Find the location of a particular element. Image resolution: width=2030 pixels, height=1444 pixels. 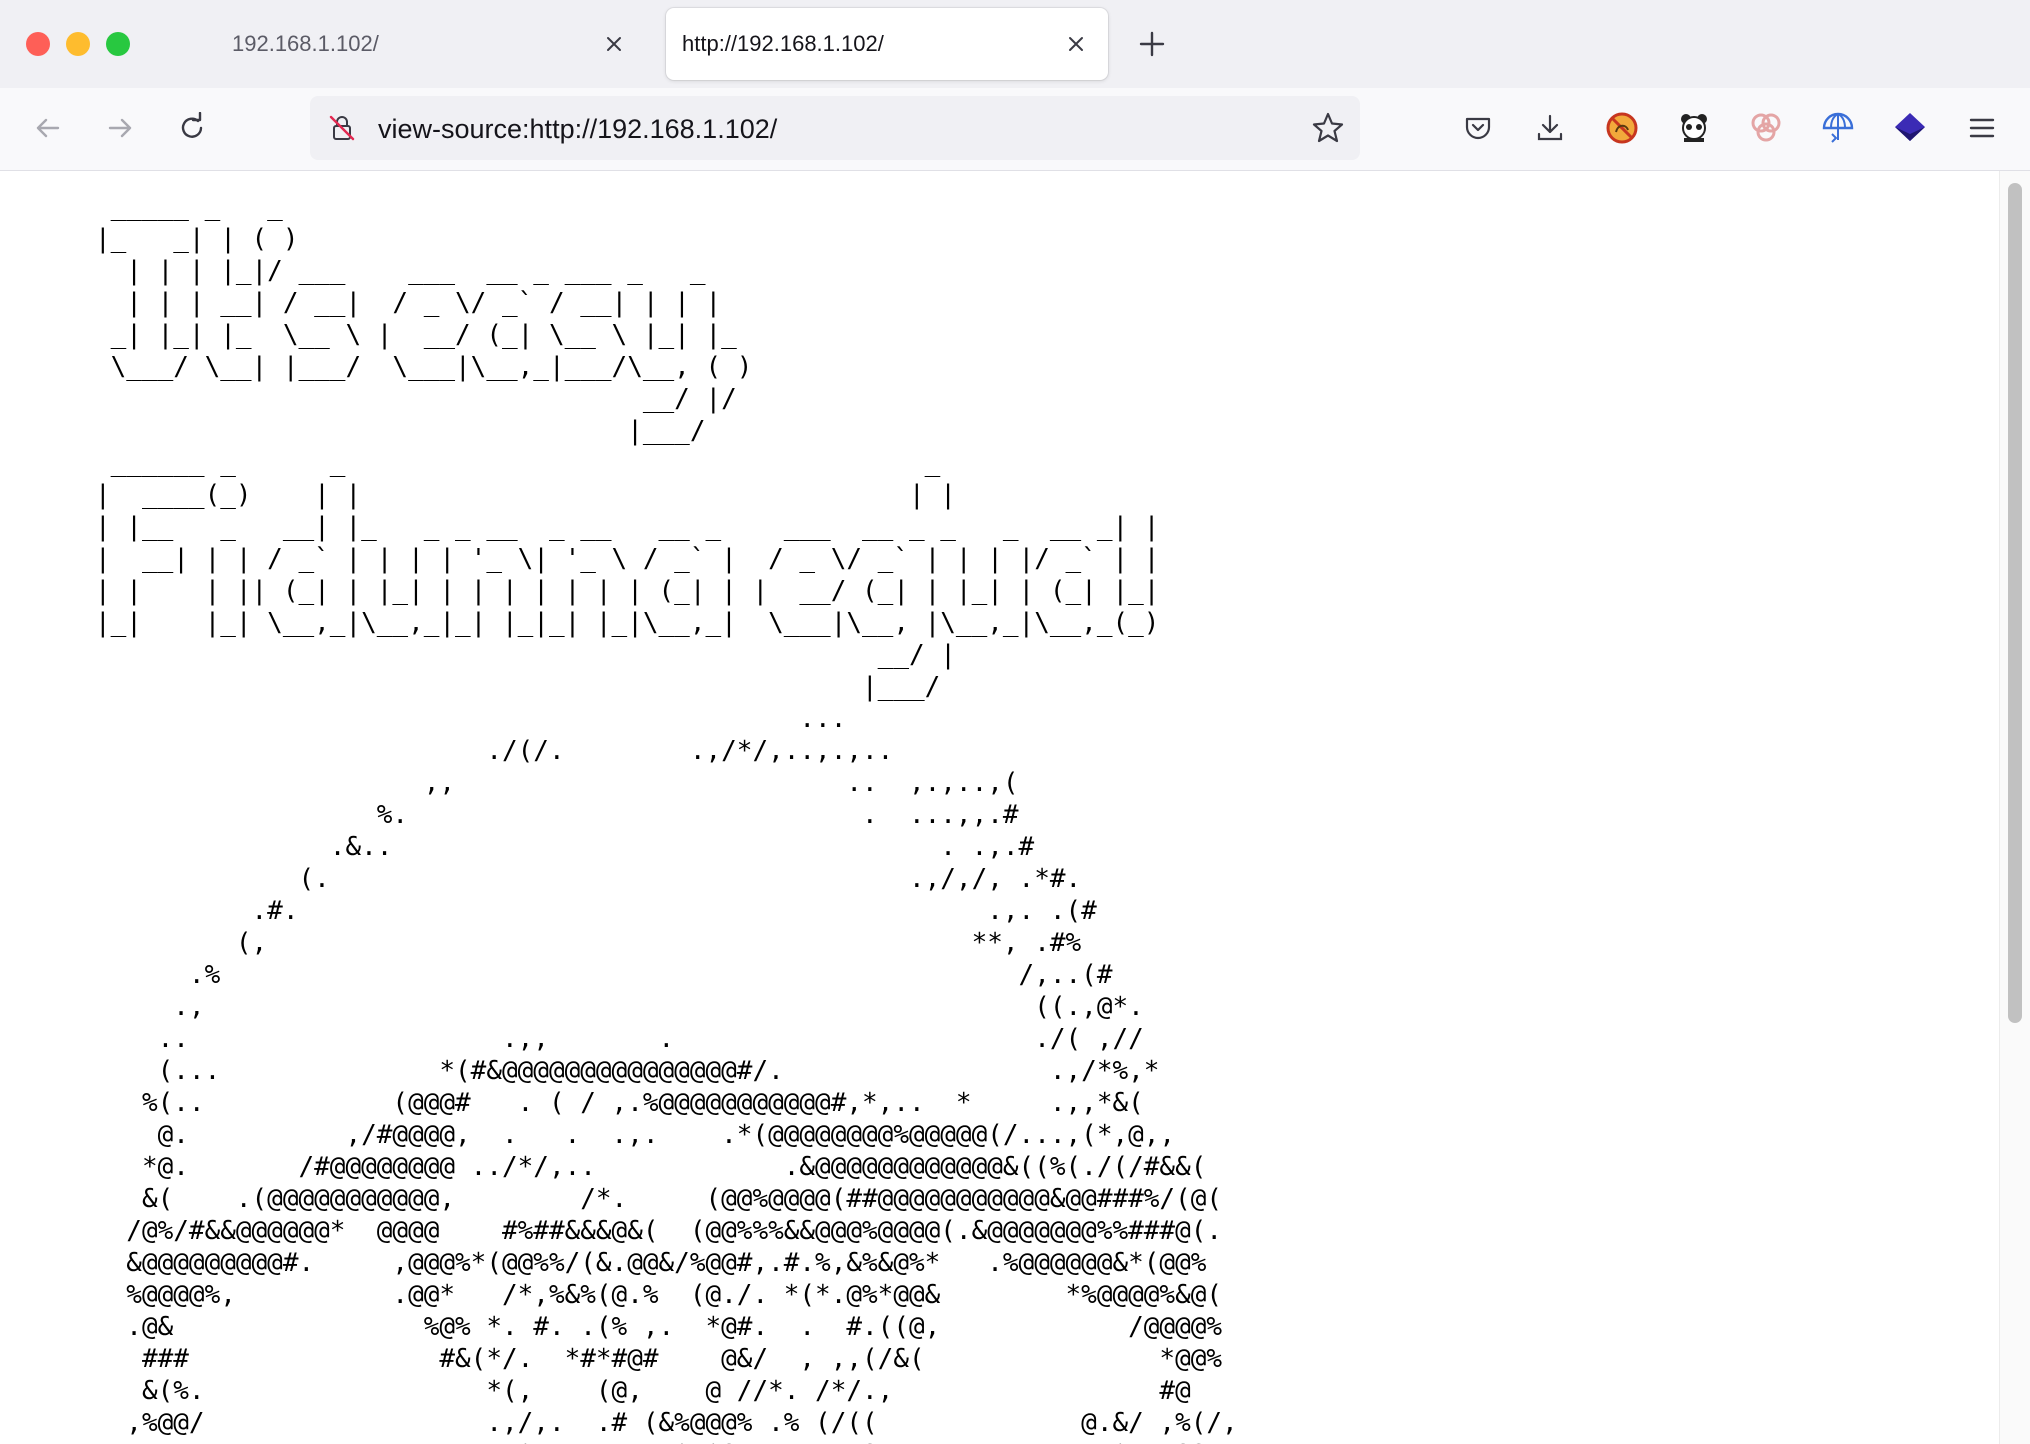

tab-active: http://192.168.1.102/ is located at coordinates (887, 44).